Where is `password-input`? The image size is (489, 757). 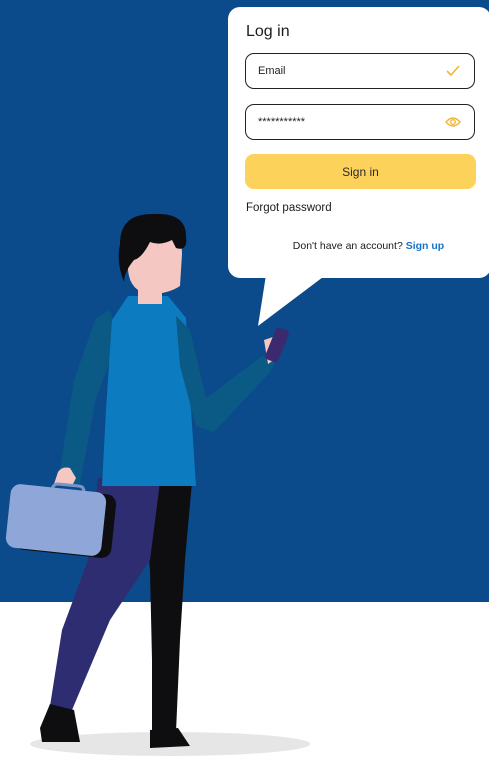
password-input is located at coordinates (351, 122).